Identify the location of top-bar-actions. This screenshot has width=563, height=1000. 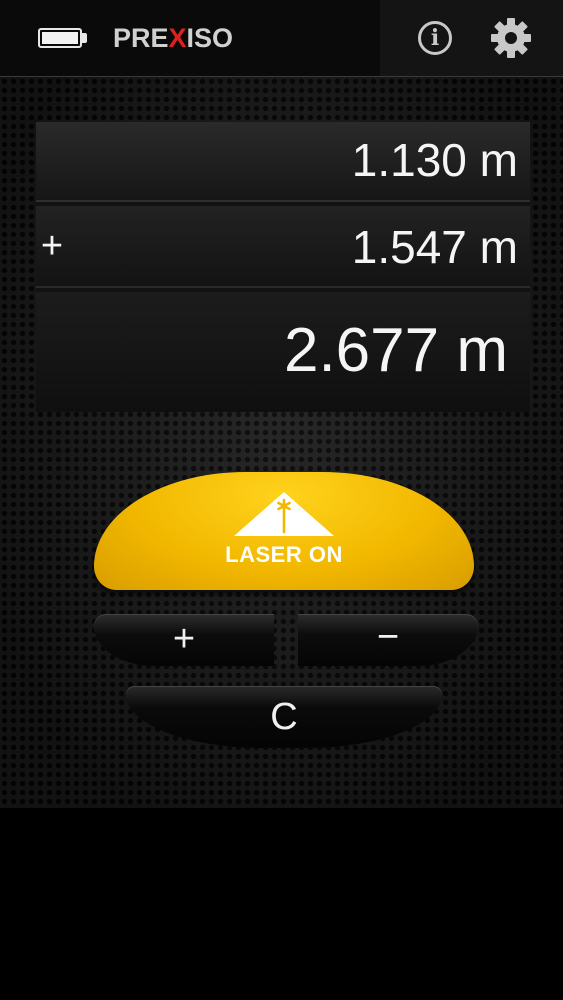
(471, 38).